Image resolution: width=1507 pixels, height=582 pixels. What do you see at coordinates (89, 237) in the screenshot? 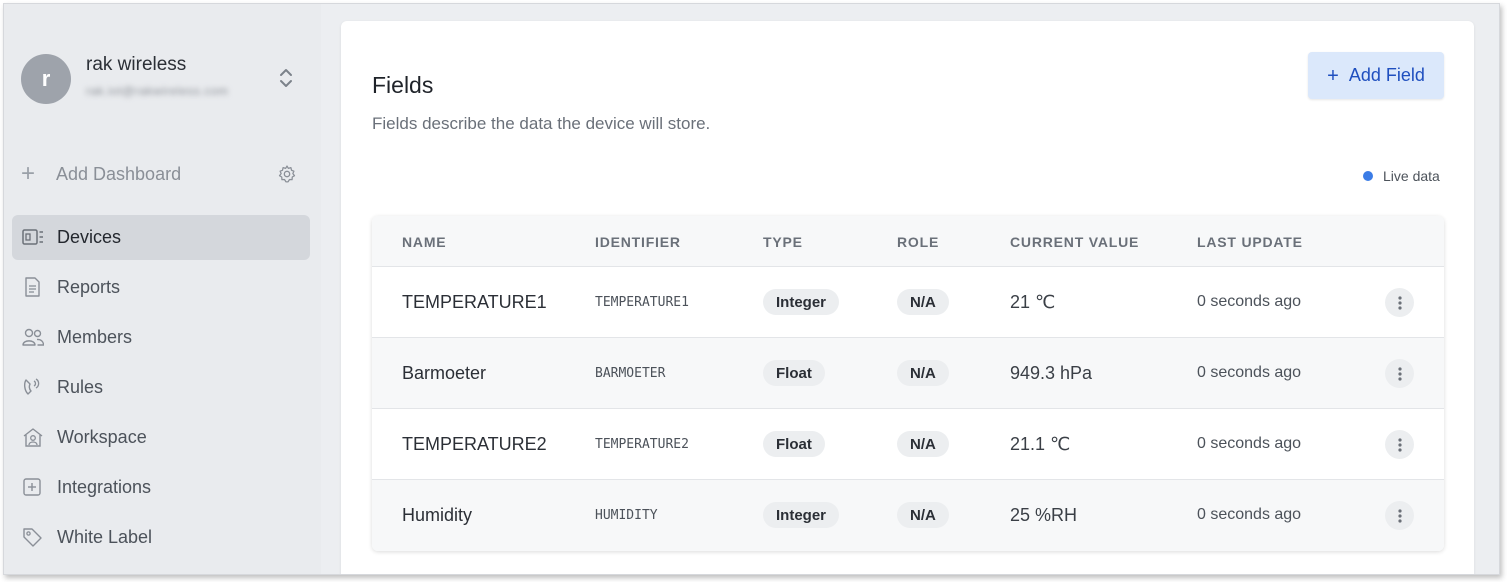
I see `sidebar-item-label: Devices` at bounding box center [89, 237].